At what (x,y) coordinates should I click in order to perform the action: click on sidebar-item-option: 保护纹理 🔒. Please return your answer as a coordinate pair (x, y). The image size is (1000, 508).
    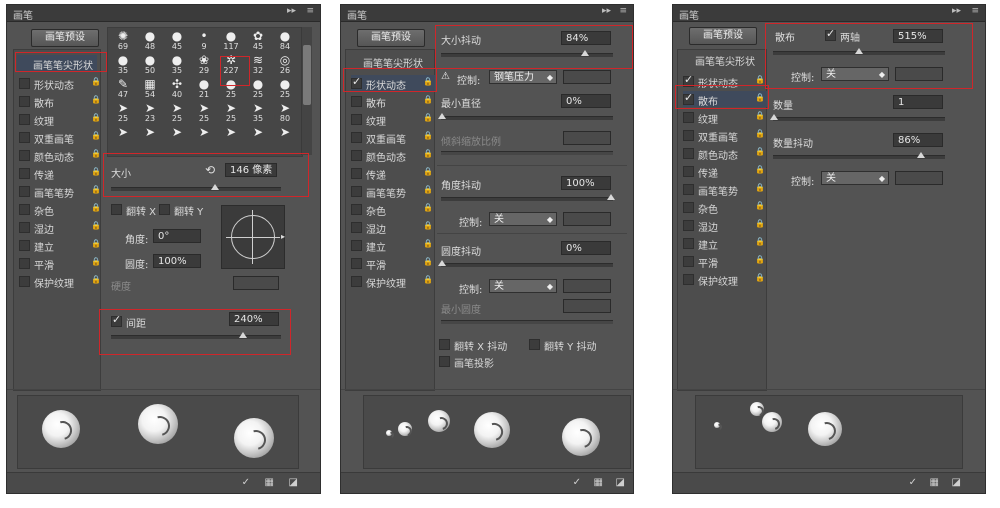
    Looking at the image, I should click on (61, 281).